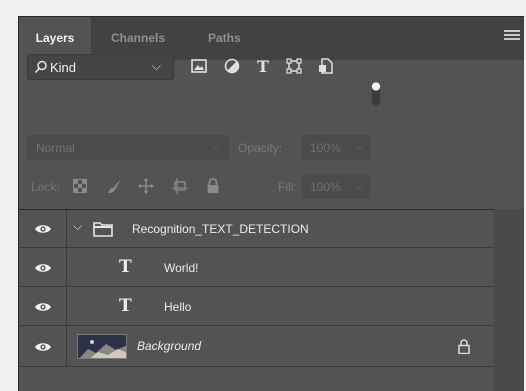 The width and height of the screenshot is (526, 391). I want to click on opacity-label: Opacity:, so click(260, 148).